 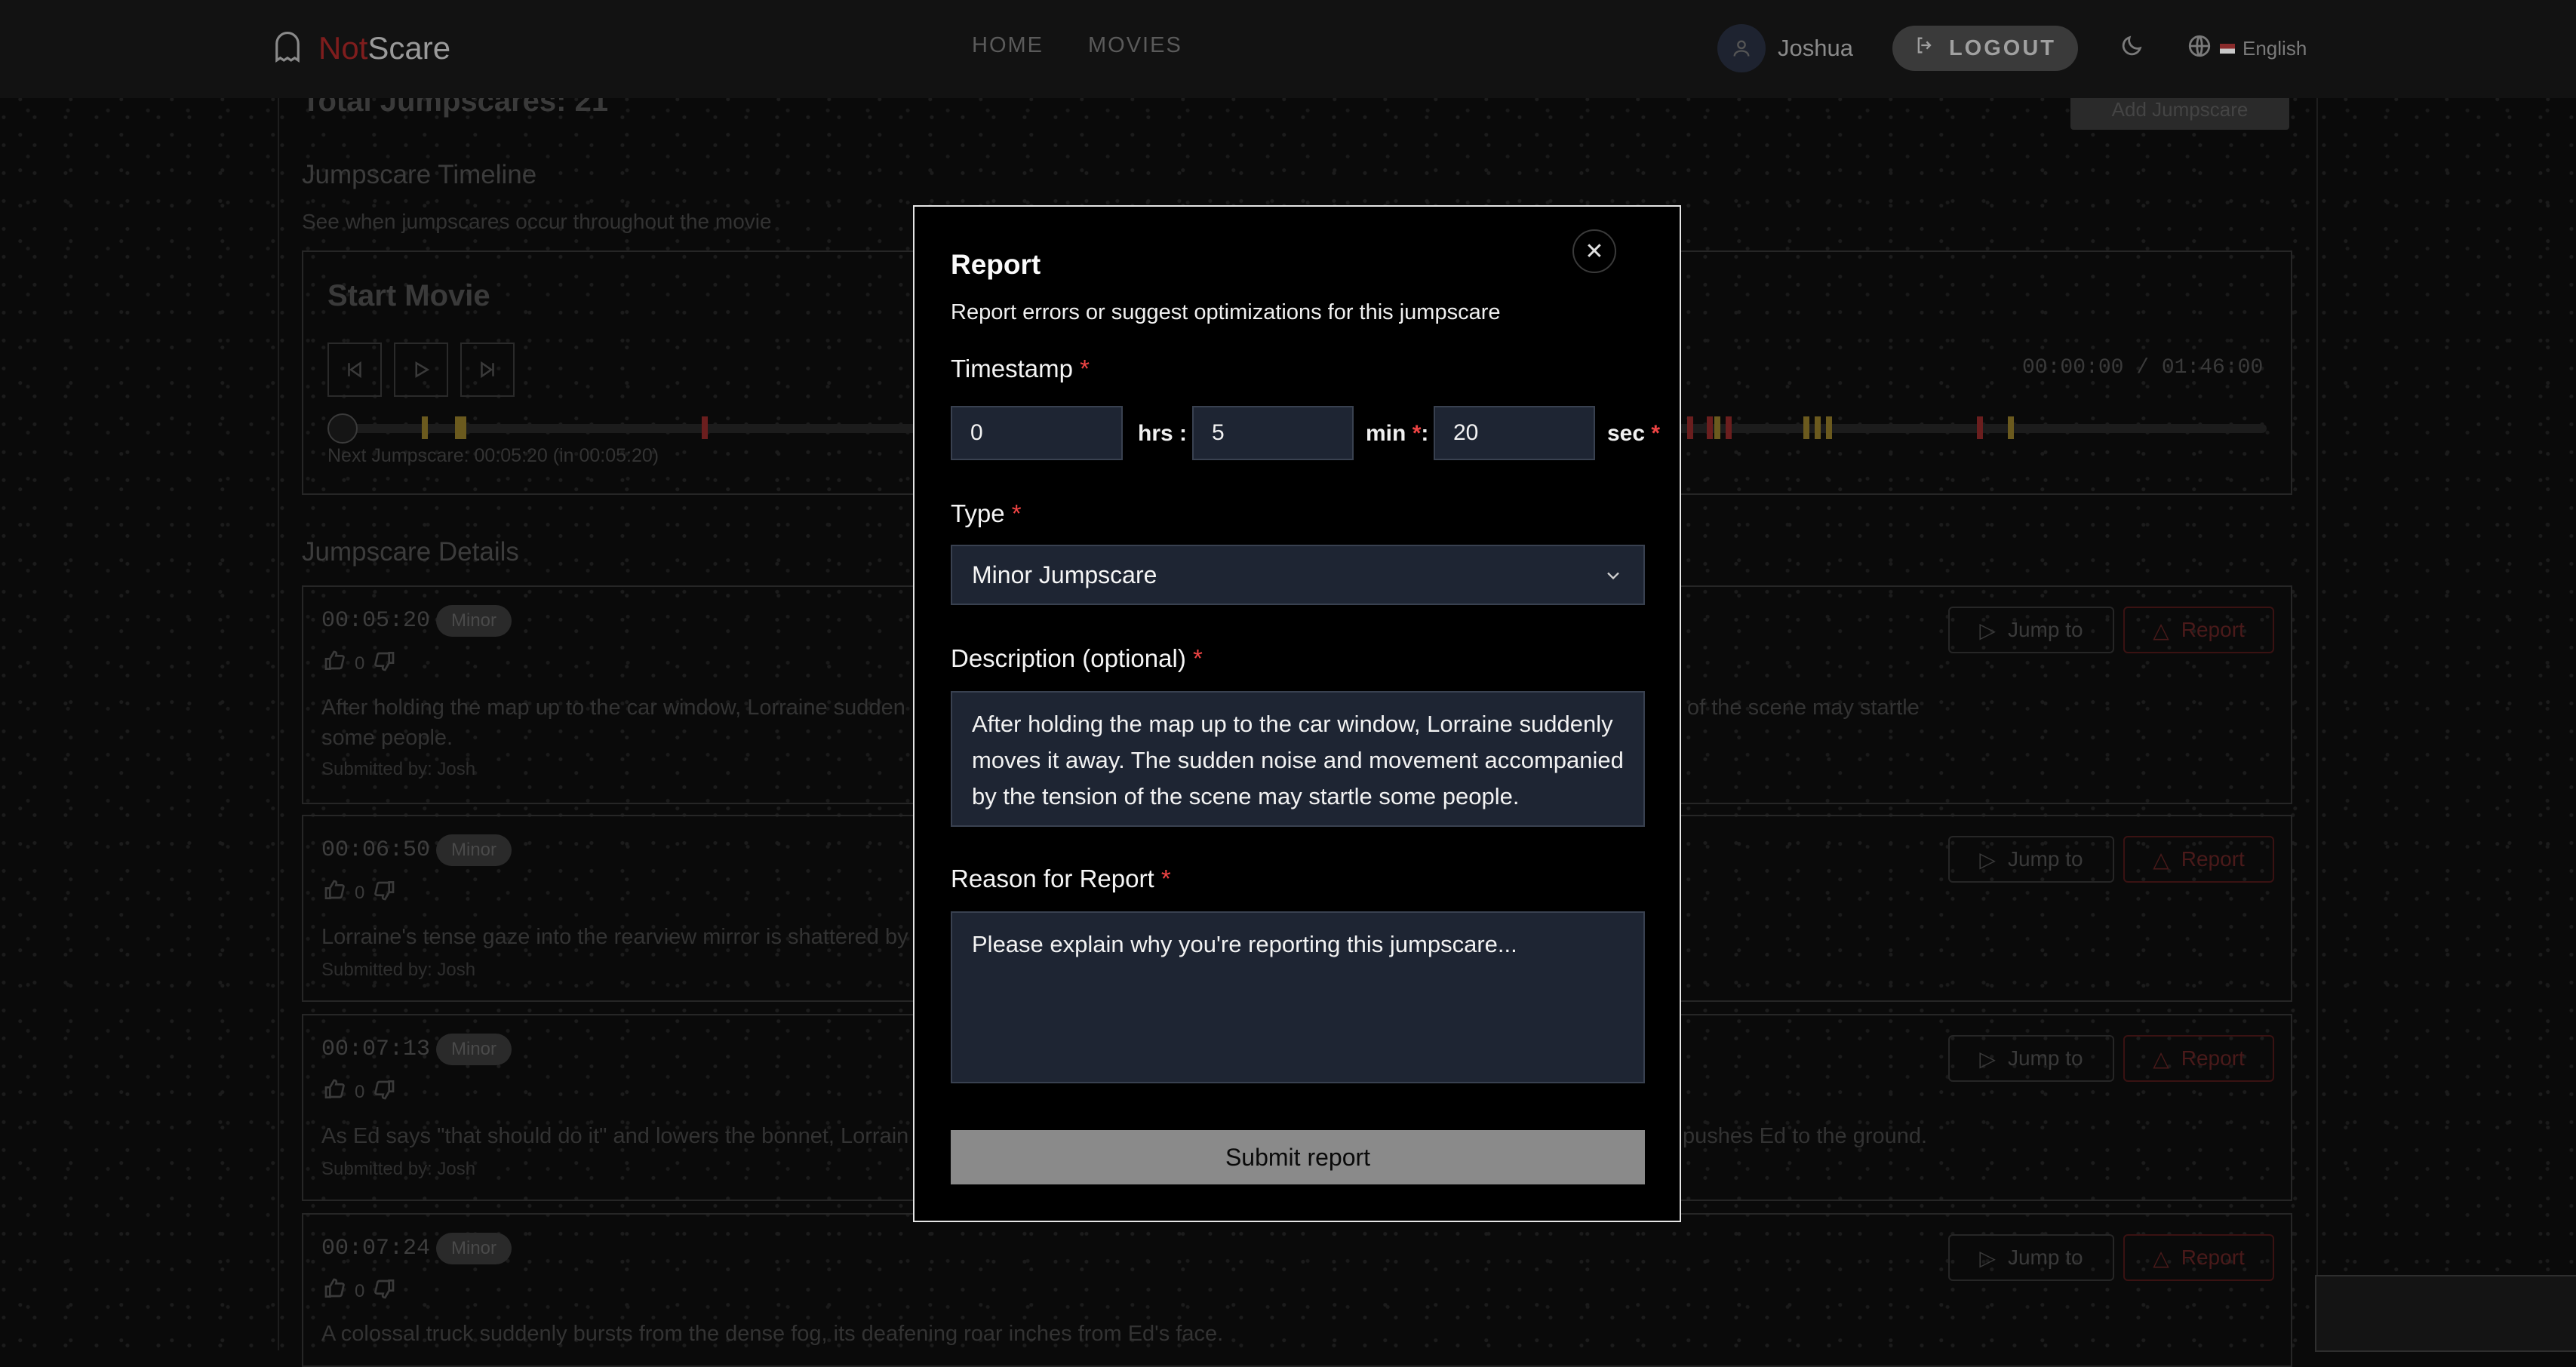 I want to click on close-icon: ✕, so click(x=1594, y=251).